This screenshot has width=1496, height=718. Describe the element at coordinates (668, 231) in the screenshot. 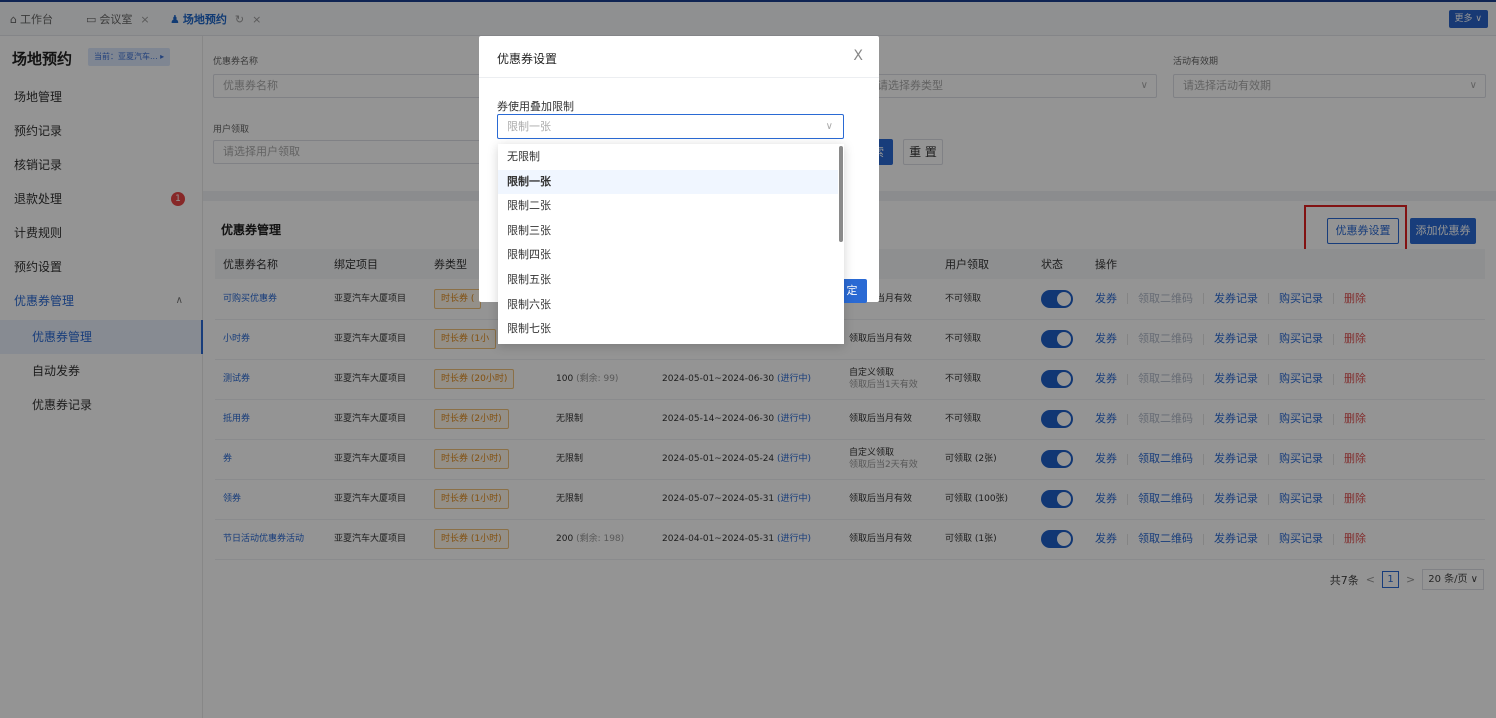

I see `dropdown-option: 限制三张` at that location.